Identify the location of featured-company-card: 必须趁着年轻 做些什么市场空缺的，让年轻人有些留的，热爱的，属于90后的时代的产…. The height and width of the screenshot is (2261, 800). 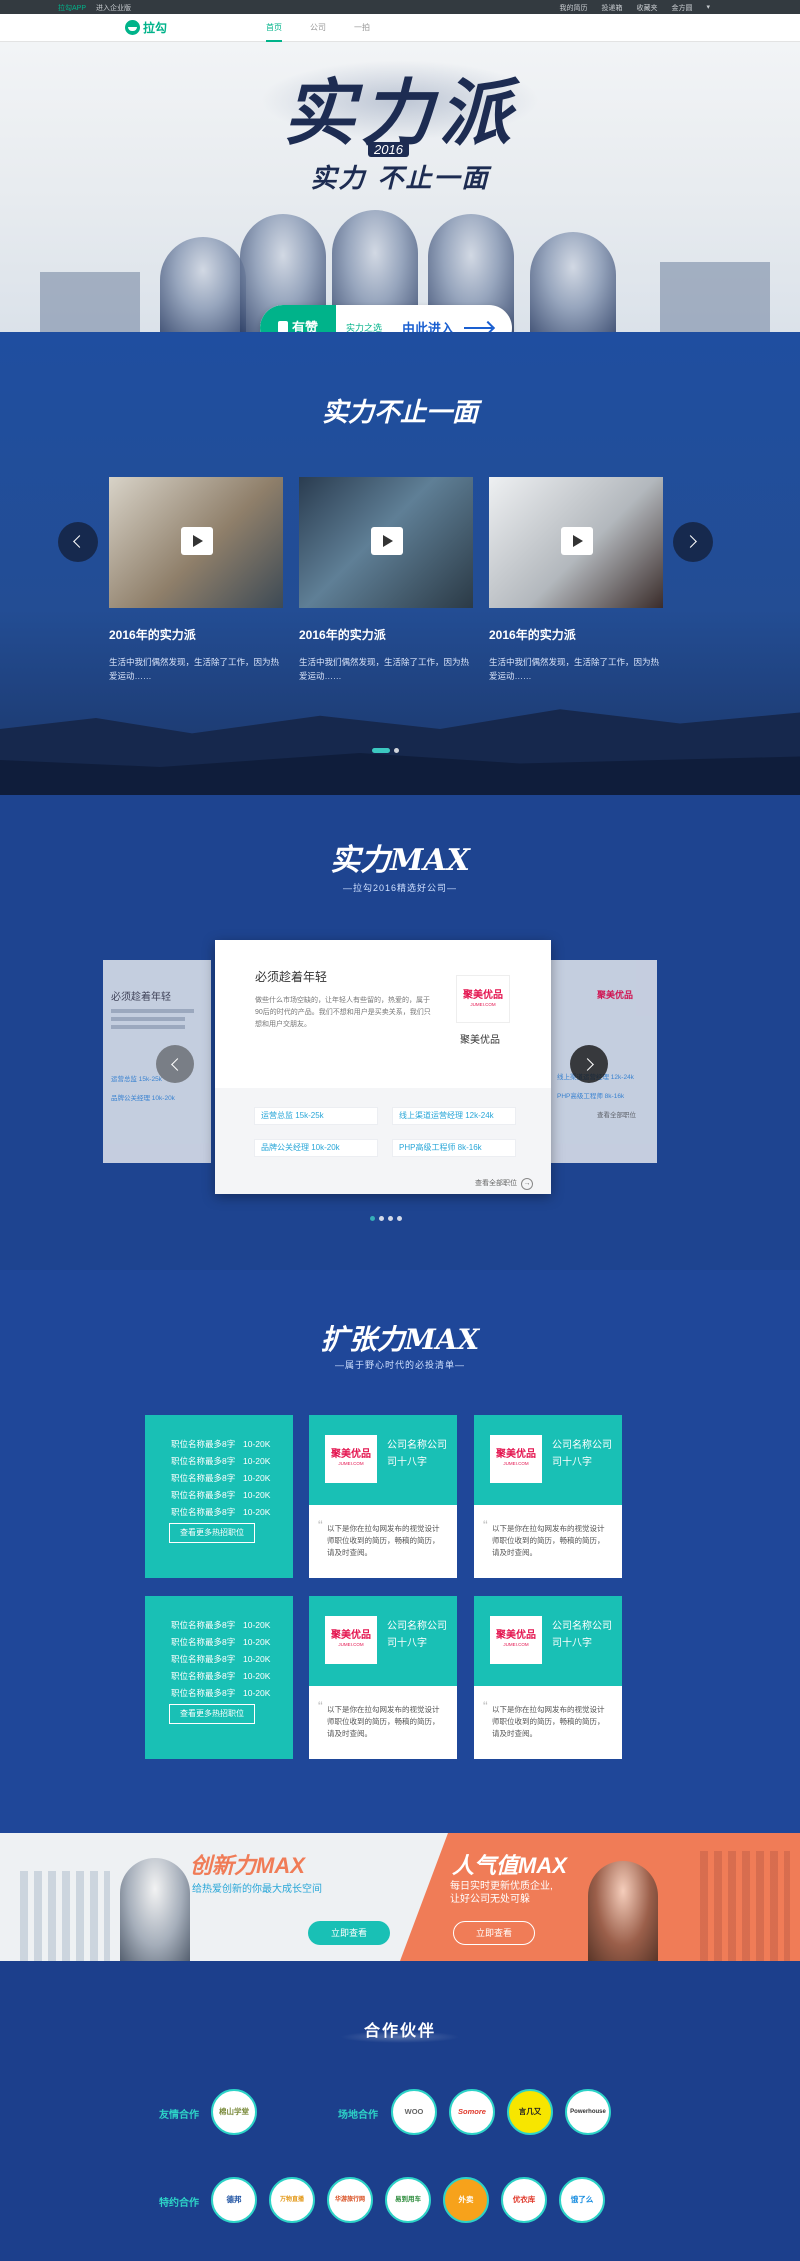
(383, 1067).